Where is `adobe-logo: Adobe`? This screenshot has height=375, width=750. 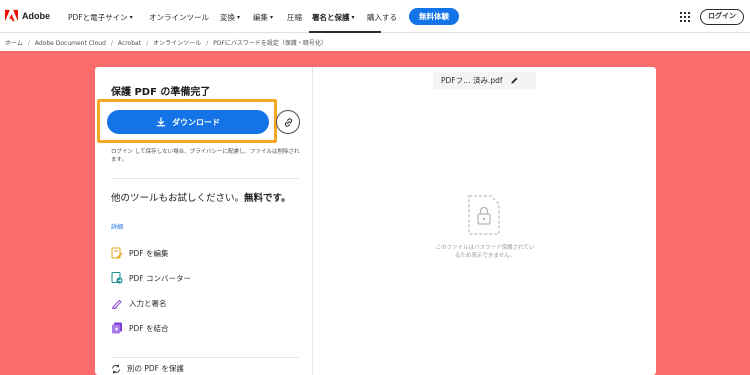
adobe-logo: Adobe is located at coordinates (27, 15).